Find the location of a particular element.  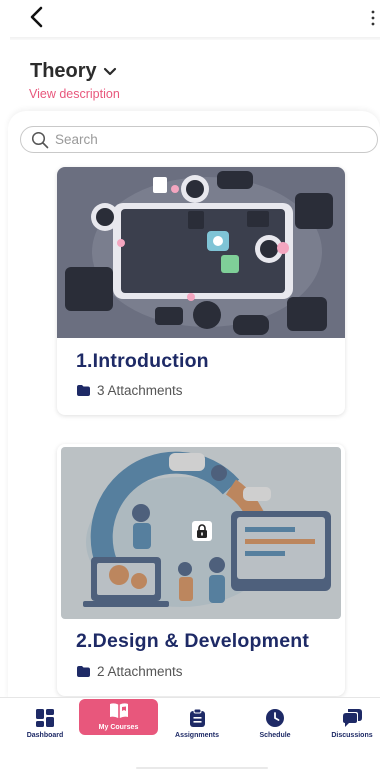

page-title: Theory is located at coordinates (63, 71).